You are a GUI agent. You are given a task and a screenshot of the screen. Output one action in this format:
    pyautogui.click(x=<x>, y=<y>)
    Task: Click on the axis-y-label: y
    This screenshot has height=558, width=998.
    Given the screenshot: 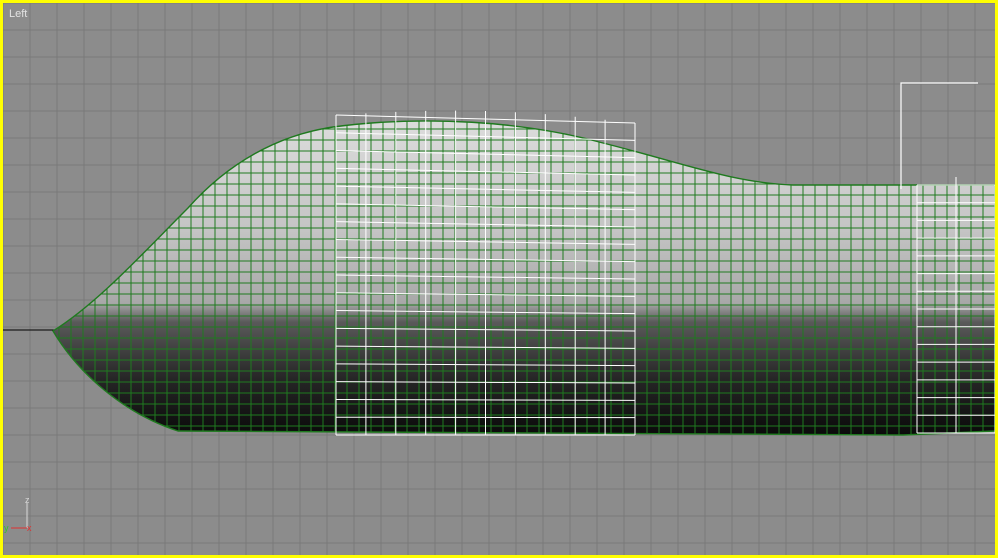 What is the action you would take?
    pyautogui.click(x=6, y=528)
    